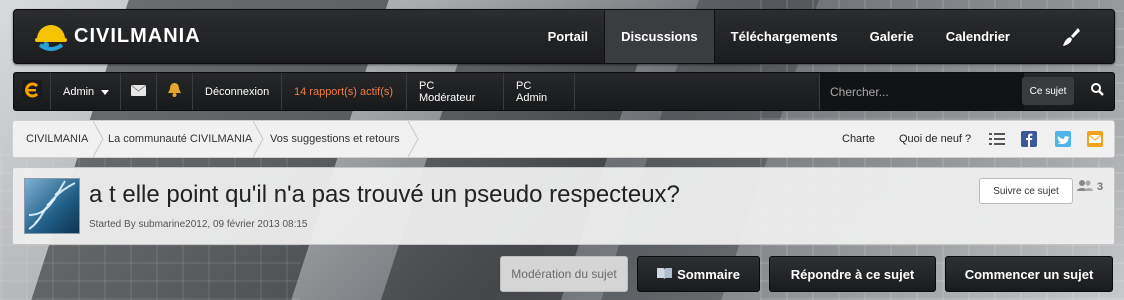 This screenshot has height=300, width=1124. What do you see at coordinates (892, 36) in the screenshot?
I see `nav-item-galerie: Galerie` at bounding box center [892, 36].